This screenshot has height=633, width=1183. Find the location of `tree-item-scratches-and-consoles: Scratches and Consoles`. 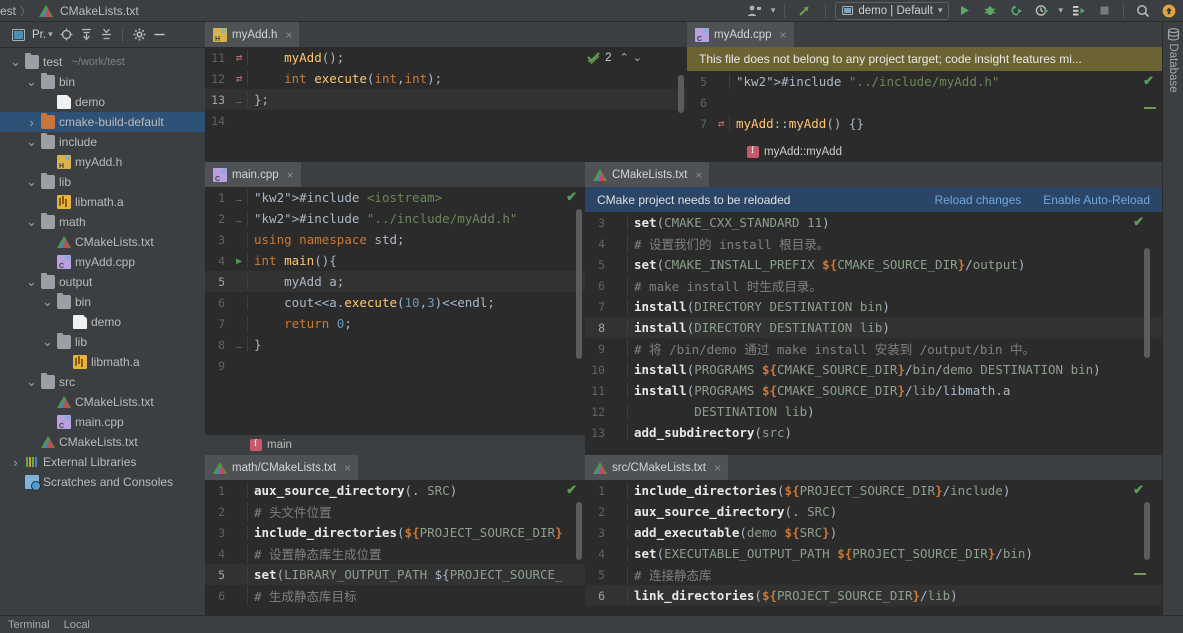

tree-item-scratches-and-consoles: Scratches and Consoles is located at coordinates (102, 482).